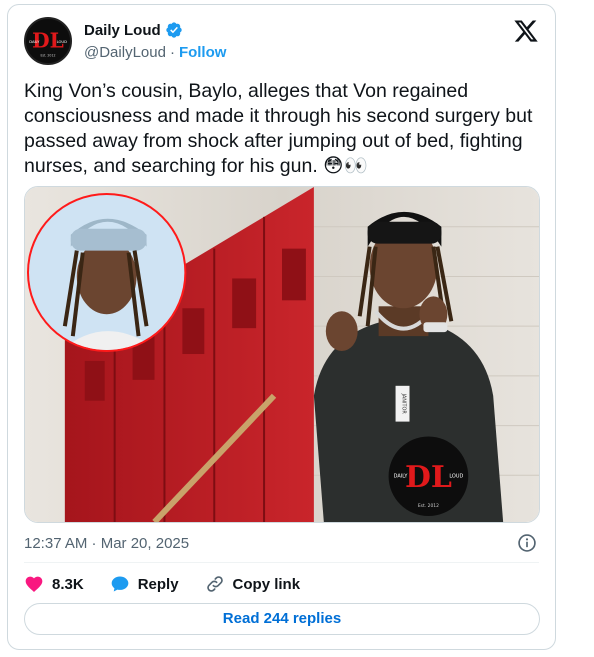 Image resolution: width=594 pixels, height=657 pixels. I want to click on svg-text: JANITOR, so click(404, 404).